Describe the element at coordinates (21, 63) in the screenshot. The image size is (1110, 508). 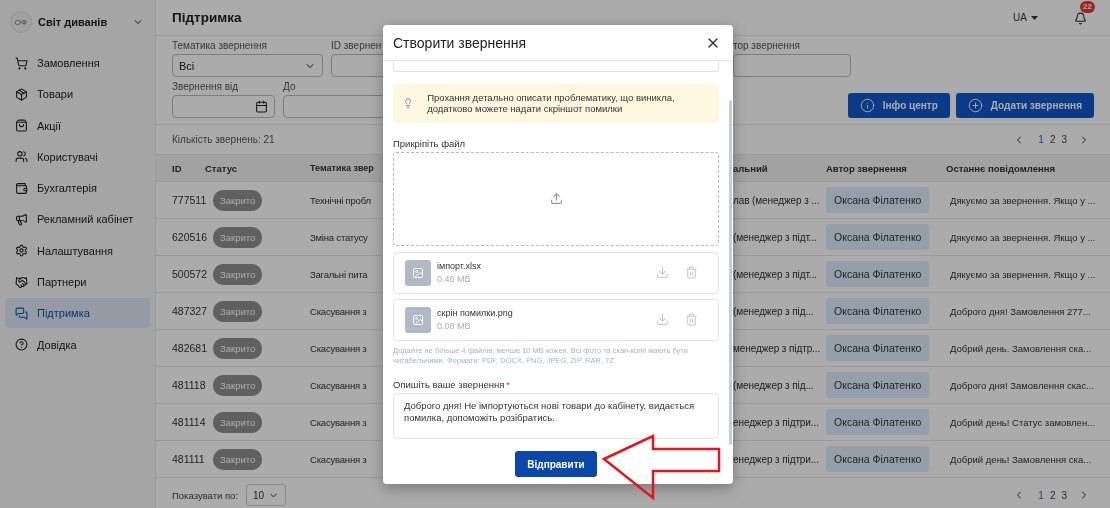
I see `cart-icon` at that location.